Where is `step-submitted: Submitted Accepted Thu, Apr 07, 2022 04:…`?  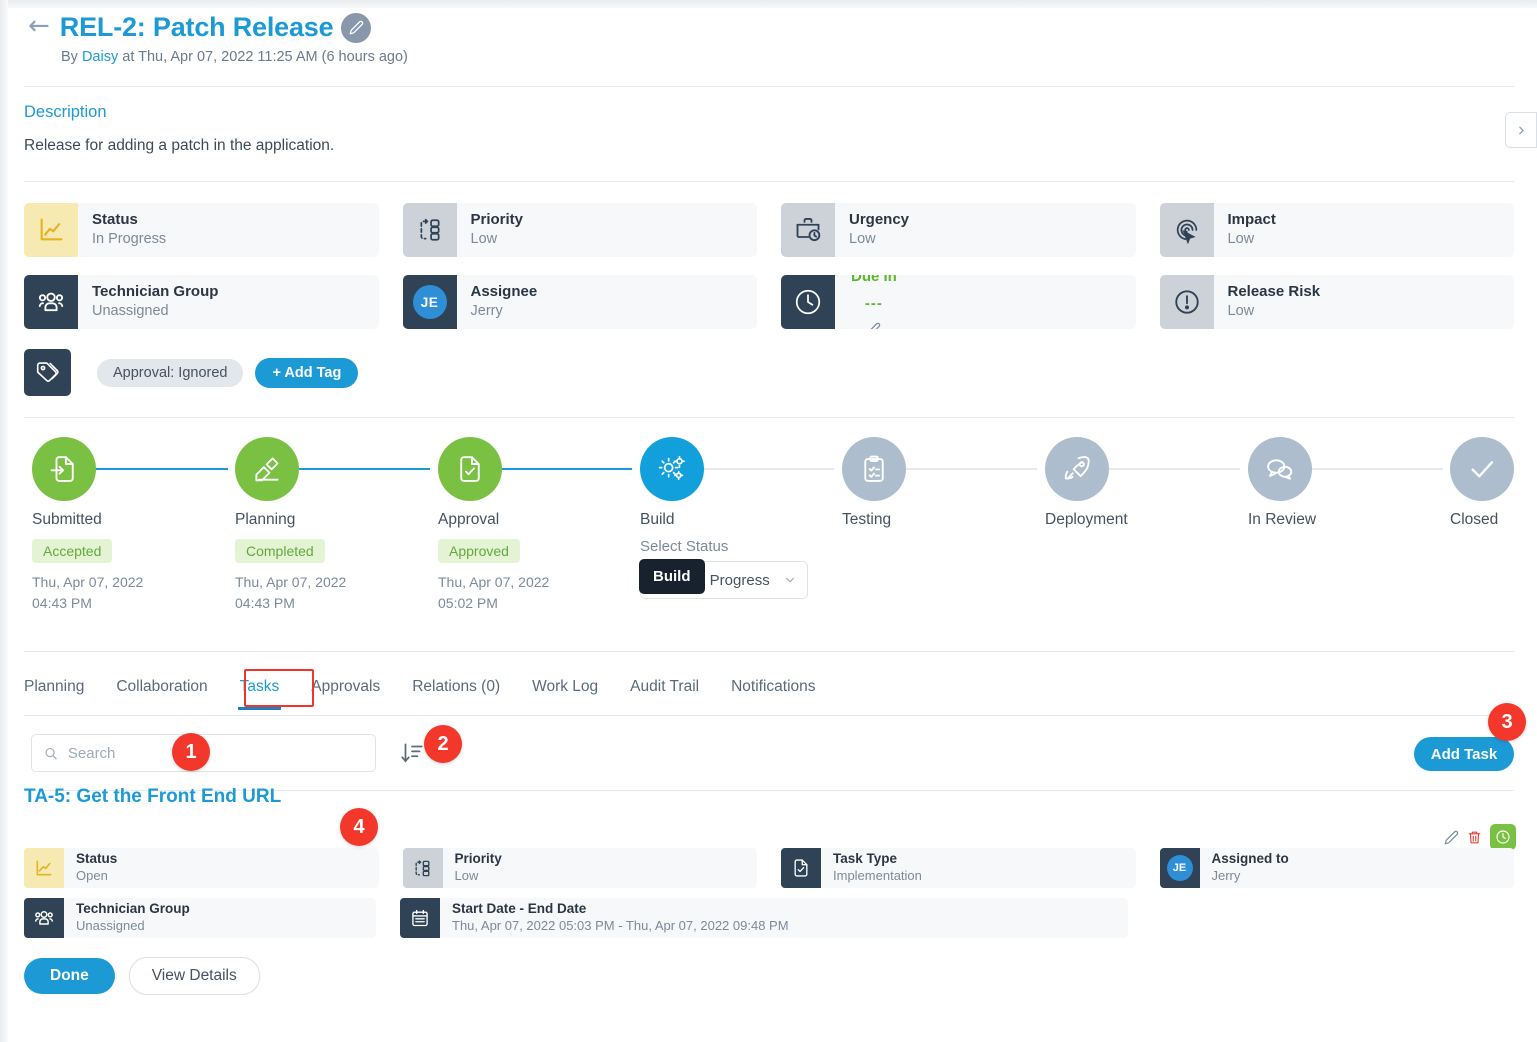 step-submitted: Submitted Accepted Thu, Apr 07, 2022 04:… is located at coordinates (87, 524).